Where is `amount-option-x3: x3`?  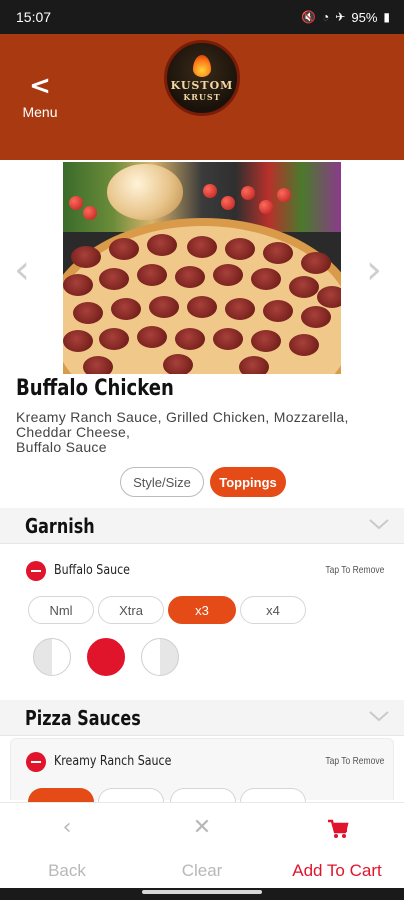
amount-option-x3: x3 is located at coordinates (202, 610).